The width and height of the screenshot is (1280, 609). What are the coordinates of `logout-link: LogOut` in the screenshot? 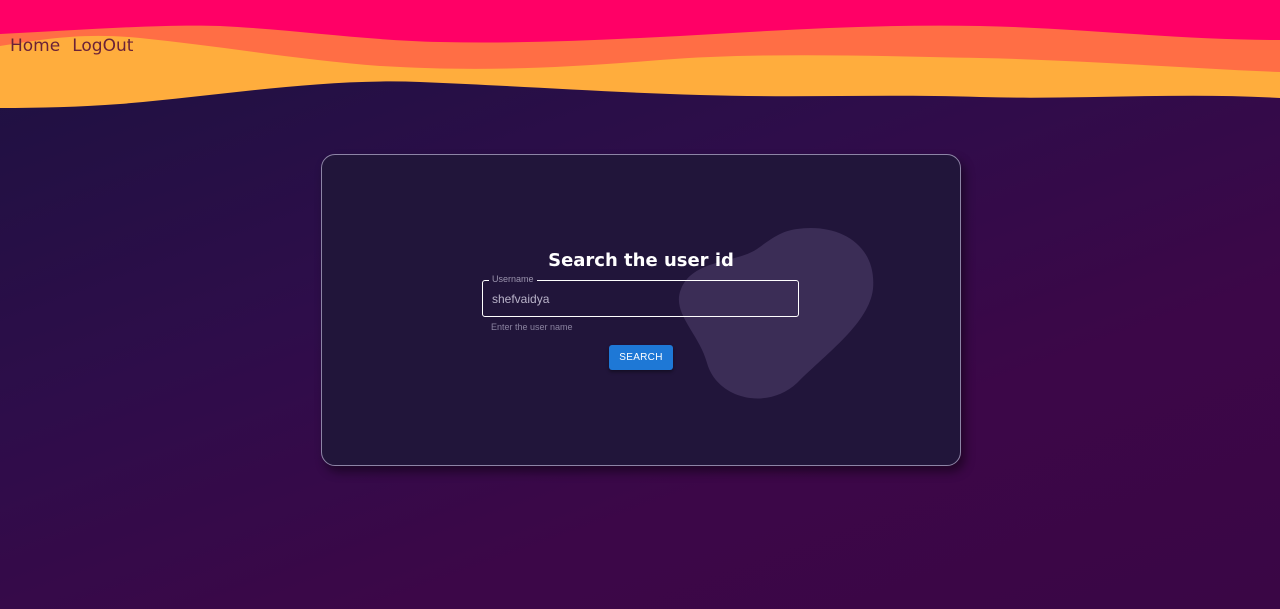 It's located at (102, 46).